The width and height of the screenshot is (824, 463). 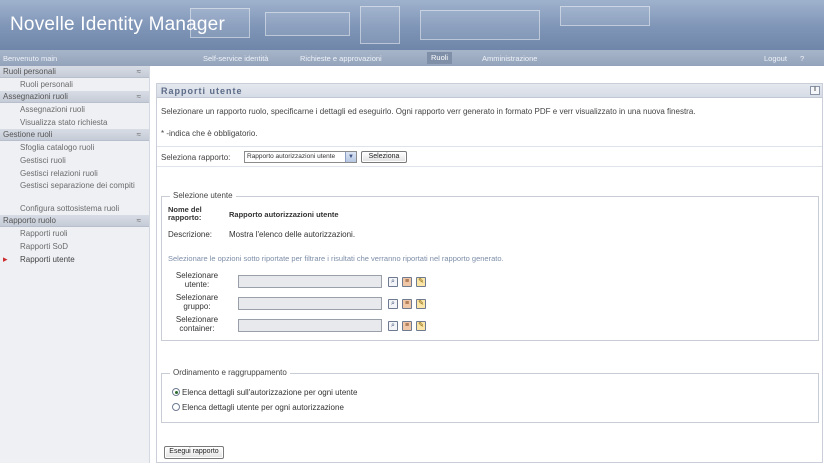 I want to click on sidebar-header-label: Assegnazioni ruoli, so click(x=35, y=96).